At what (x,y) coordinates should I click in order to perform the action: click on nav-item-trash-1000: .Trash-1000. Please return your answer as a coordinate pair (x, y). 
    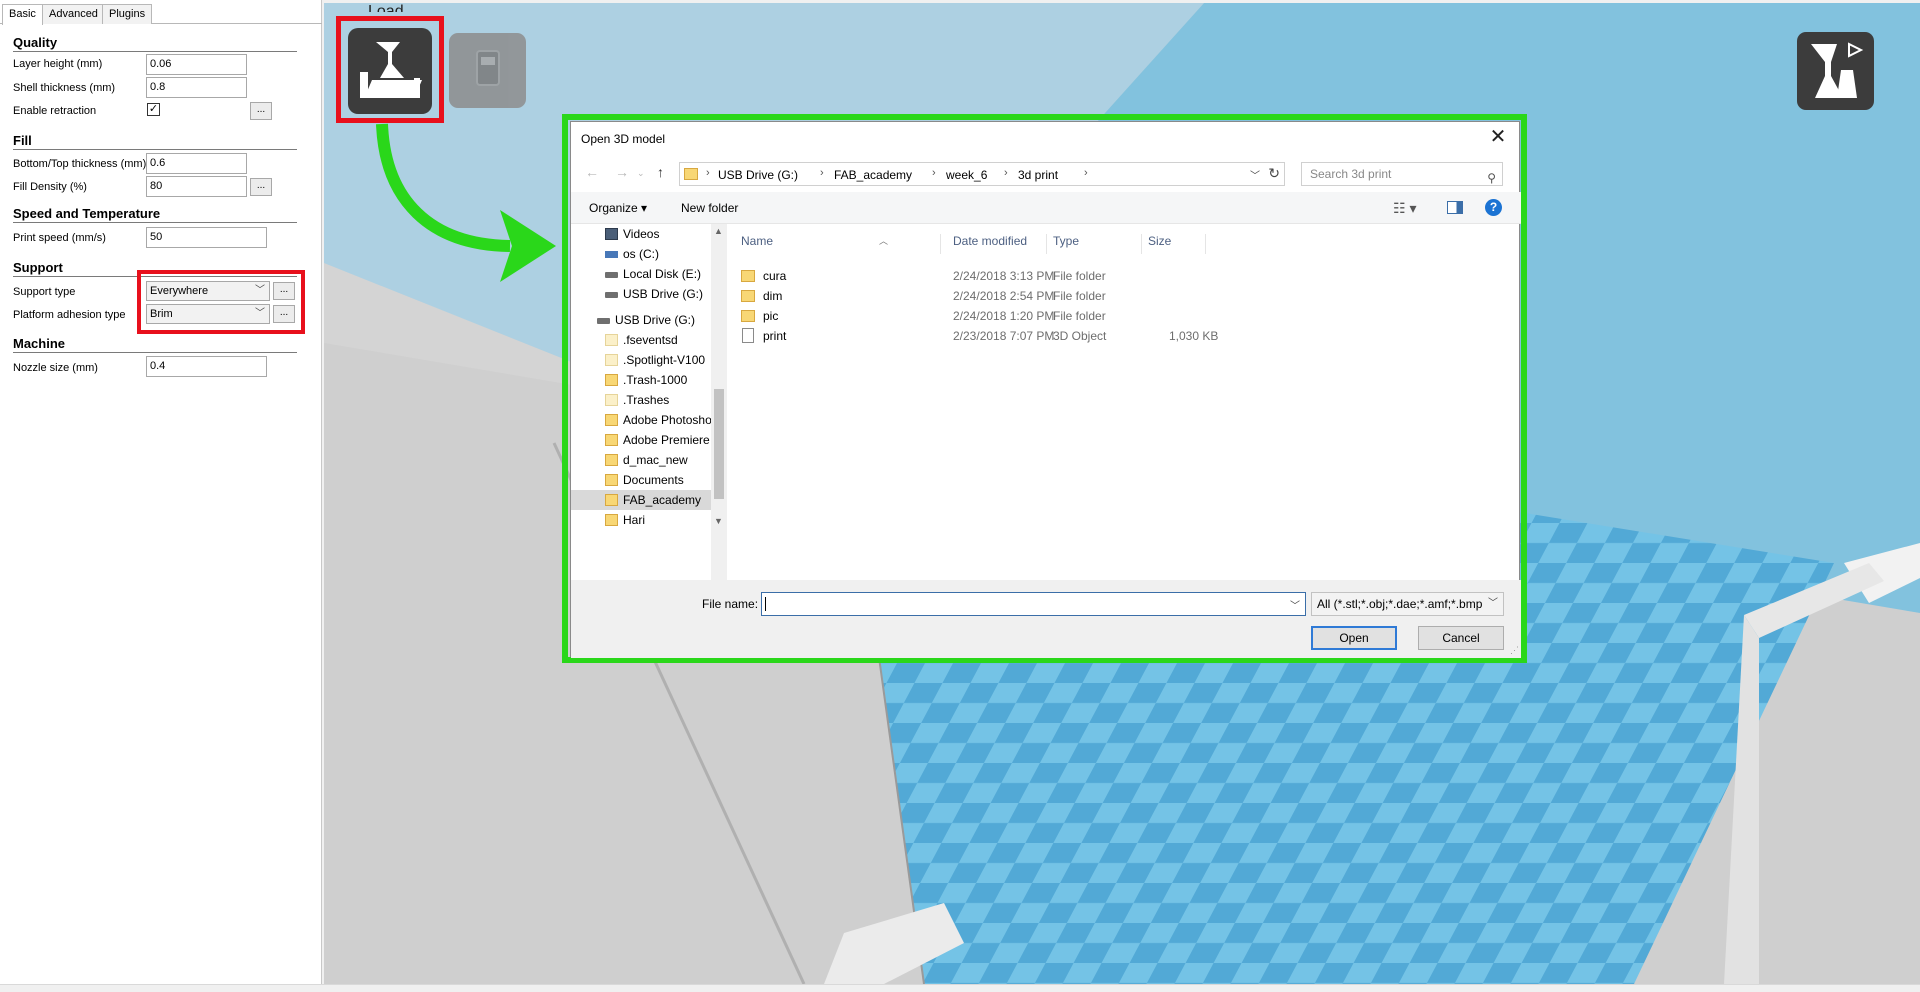
    Looking at the image, I should click on (641, 380).